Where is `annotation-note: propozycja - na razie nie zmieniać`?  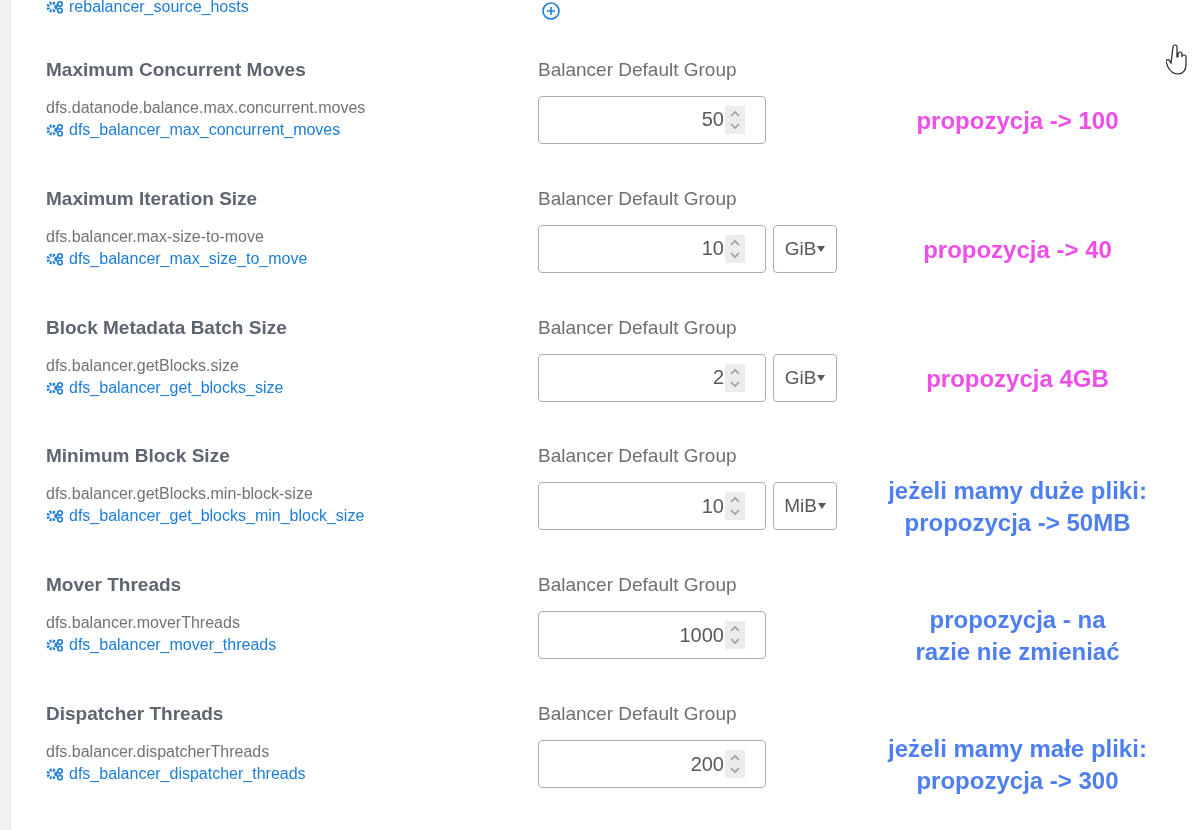
annotation-note: propozycja - na razie nie zmieniać is located at coordinates (1017, 636).